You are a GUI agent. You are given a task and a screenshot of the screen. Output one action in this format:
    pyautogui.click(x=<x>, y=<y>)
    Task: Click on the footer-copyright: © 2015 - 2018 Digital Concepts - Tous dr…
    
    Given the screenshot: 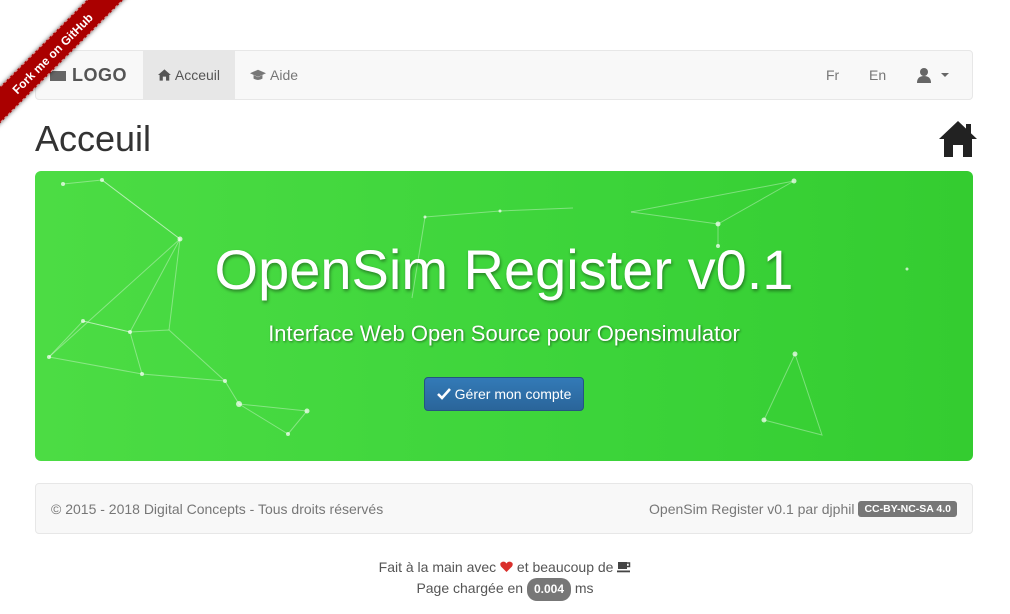 What is the action you would take?
    pyautogui.click(x=217, y=509)
    